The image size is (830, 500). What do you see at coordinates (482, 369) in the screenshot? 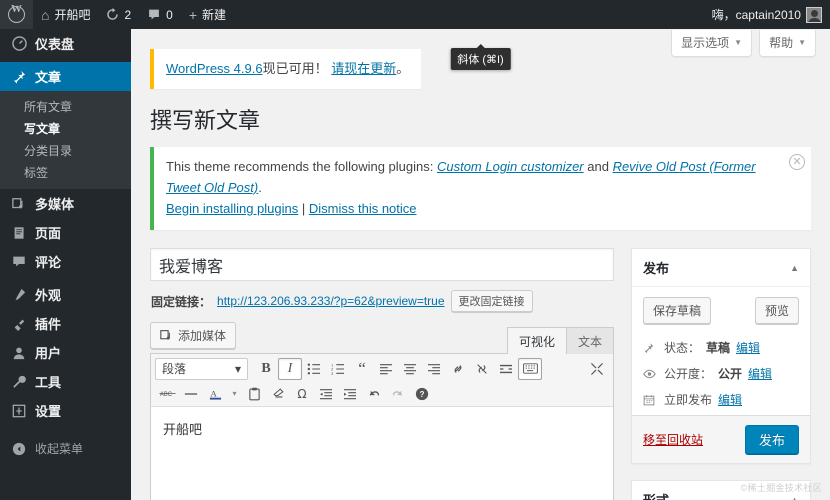
I see `remove-link-button` at bounding box center [482, 369].